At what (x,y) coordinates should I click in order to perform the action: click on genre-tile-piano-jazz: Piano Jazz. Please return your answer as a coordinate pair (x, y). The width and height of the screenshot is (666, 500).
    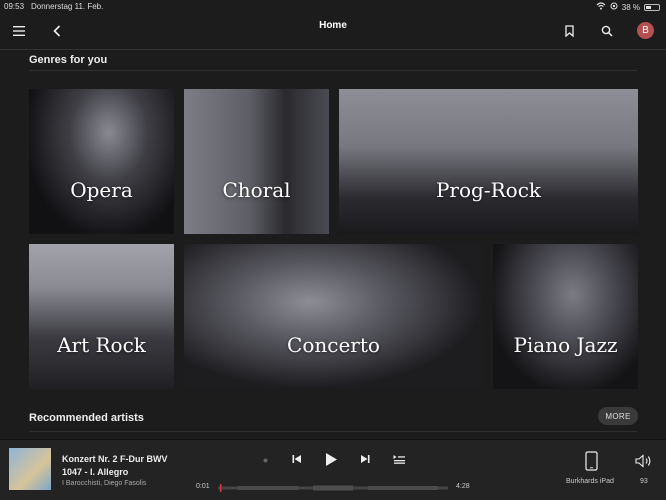
    Looking at the image, I should click on (565, 316).